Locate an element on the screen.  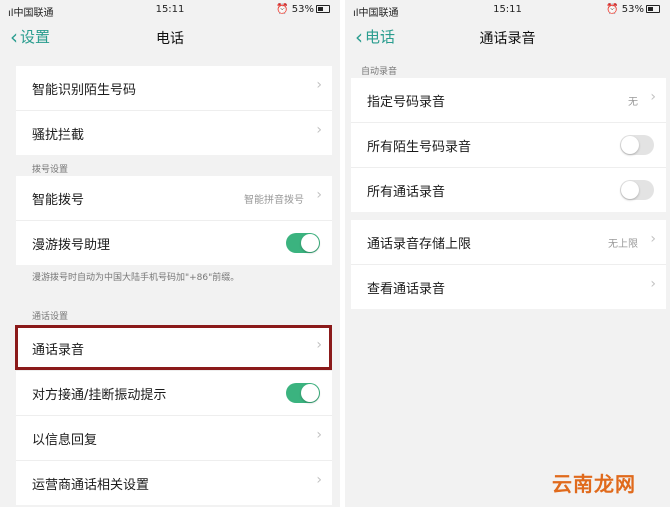
row-label: 智能识别陌生号码 is located at coordinates (84, 90).